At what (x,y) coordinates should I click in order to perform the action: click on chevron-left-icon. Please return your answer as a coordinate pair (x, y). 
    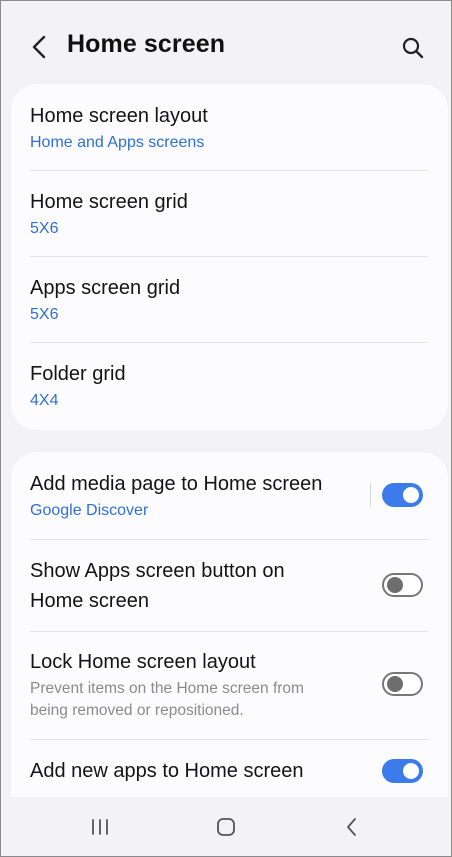
    Looking at the image, I should click on (39, 47).